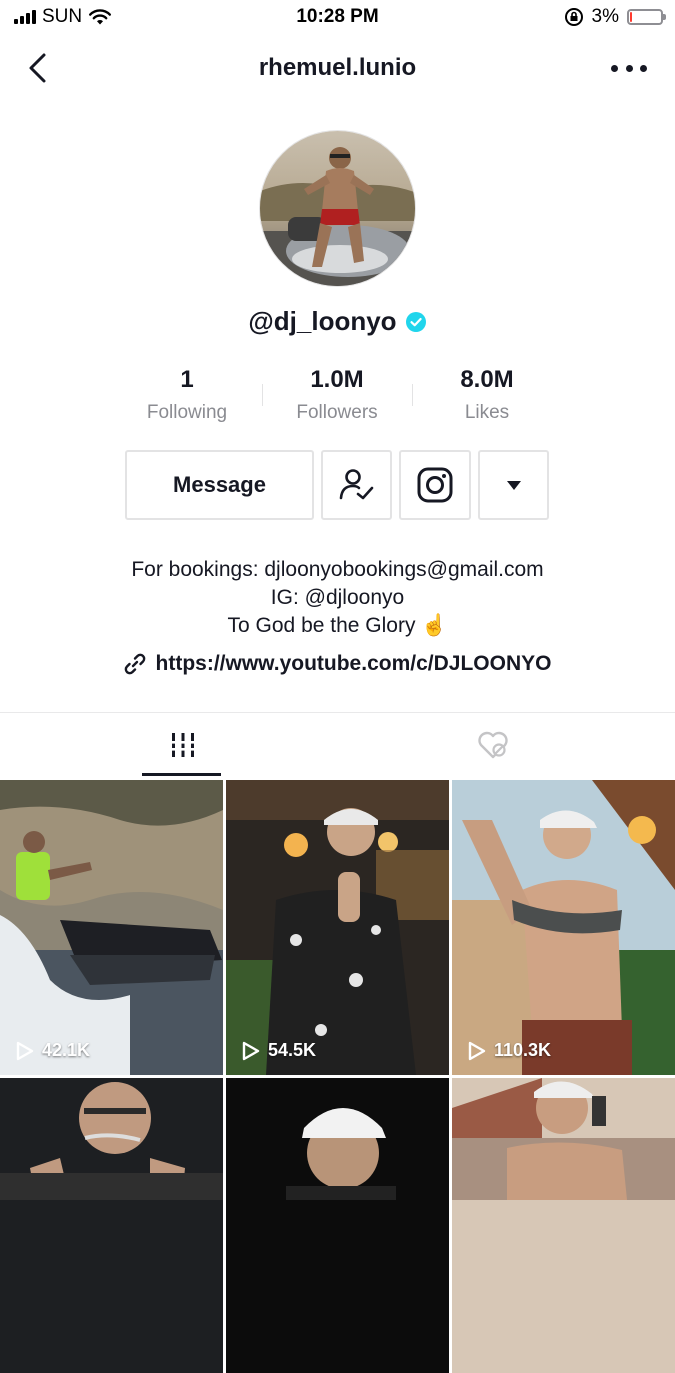  What do you see at coordinates (187, 379) in the screenshot?
I see `following-count: 1` at bounding box center [187, 379].